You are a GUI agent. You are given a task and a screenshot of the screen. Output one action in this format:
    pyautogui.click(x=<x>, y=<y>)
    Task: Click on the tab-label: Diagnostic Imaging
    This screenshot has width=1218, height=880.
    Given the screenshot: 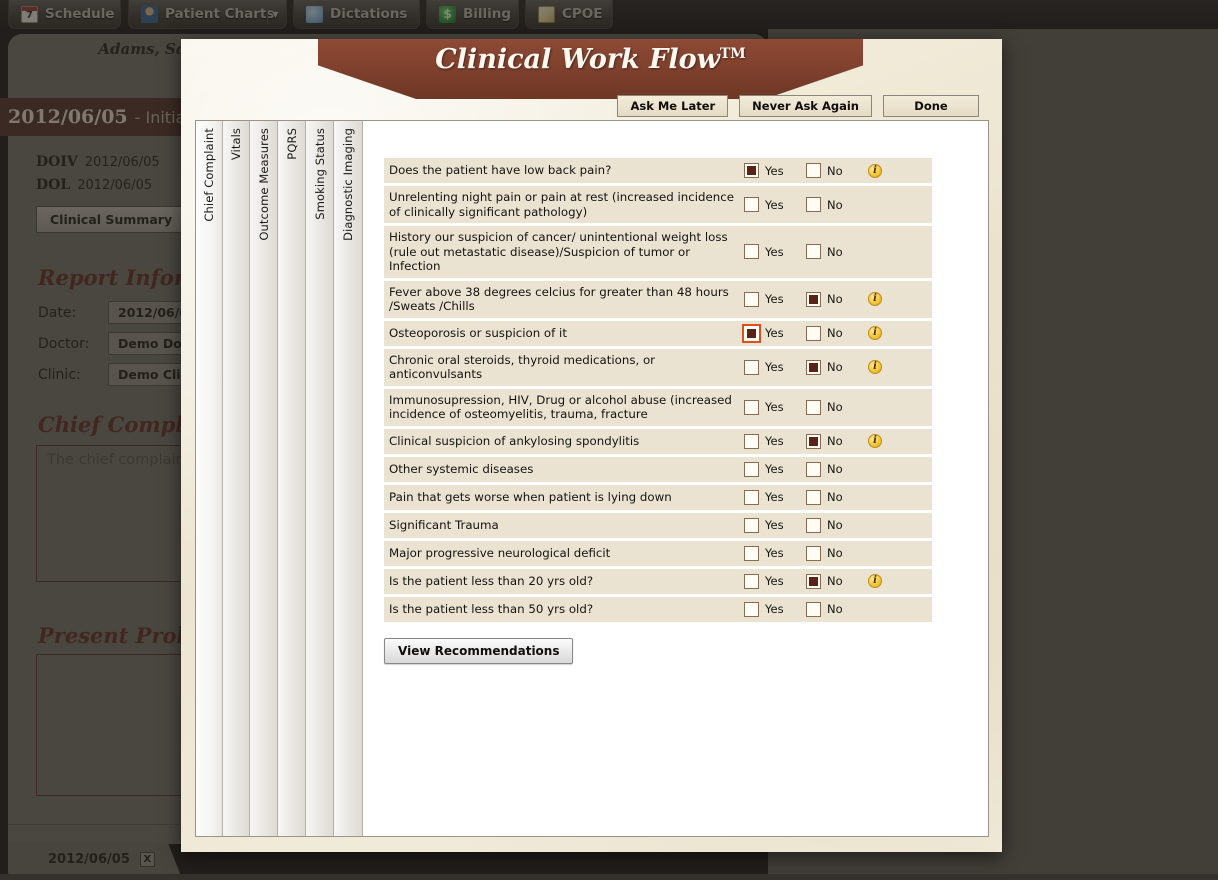 What is the action you would take?
    pyautogui.click(x=348, y=184)
    